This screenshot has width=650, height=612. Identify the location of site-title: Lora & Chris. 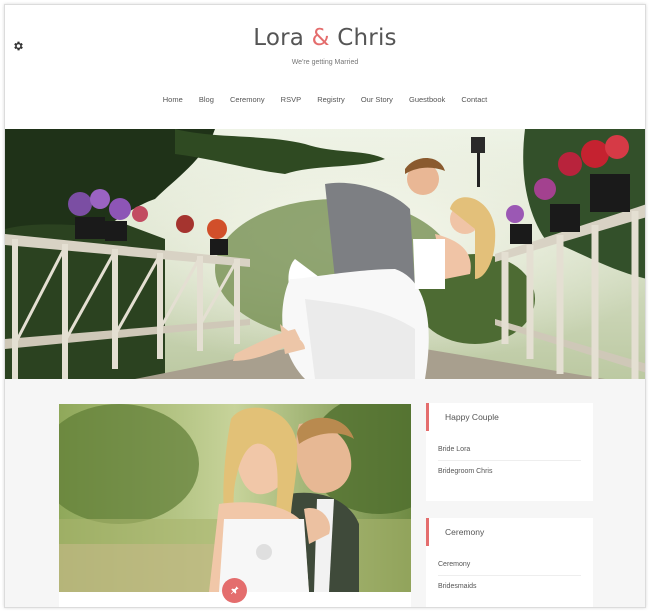
(325, 38).